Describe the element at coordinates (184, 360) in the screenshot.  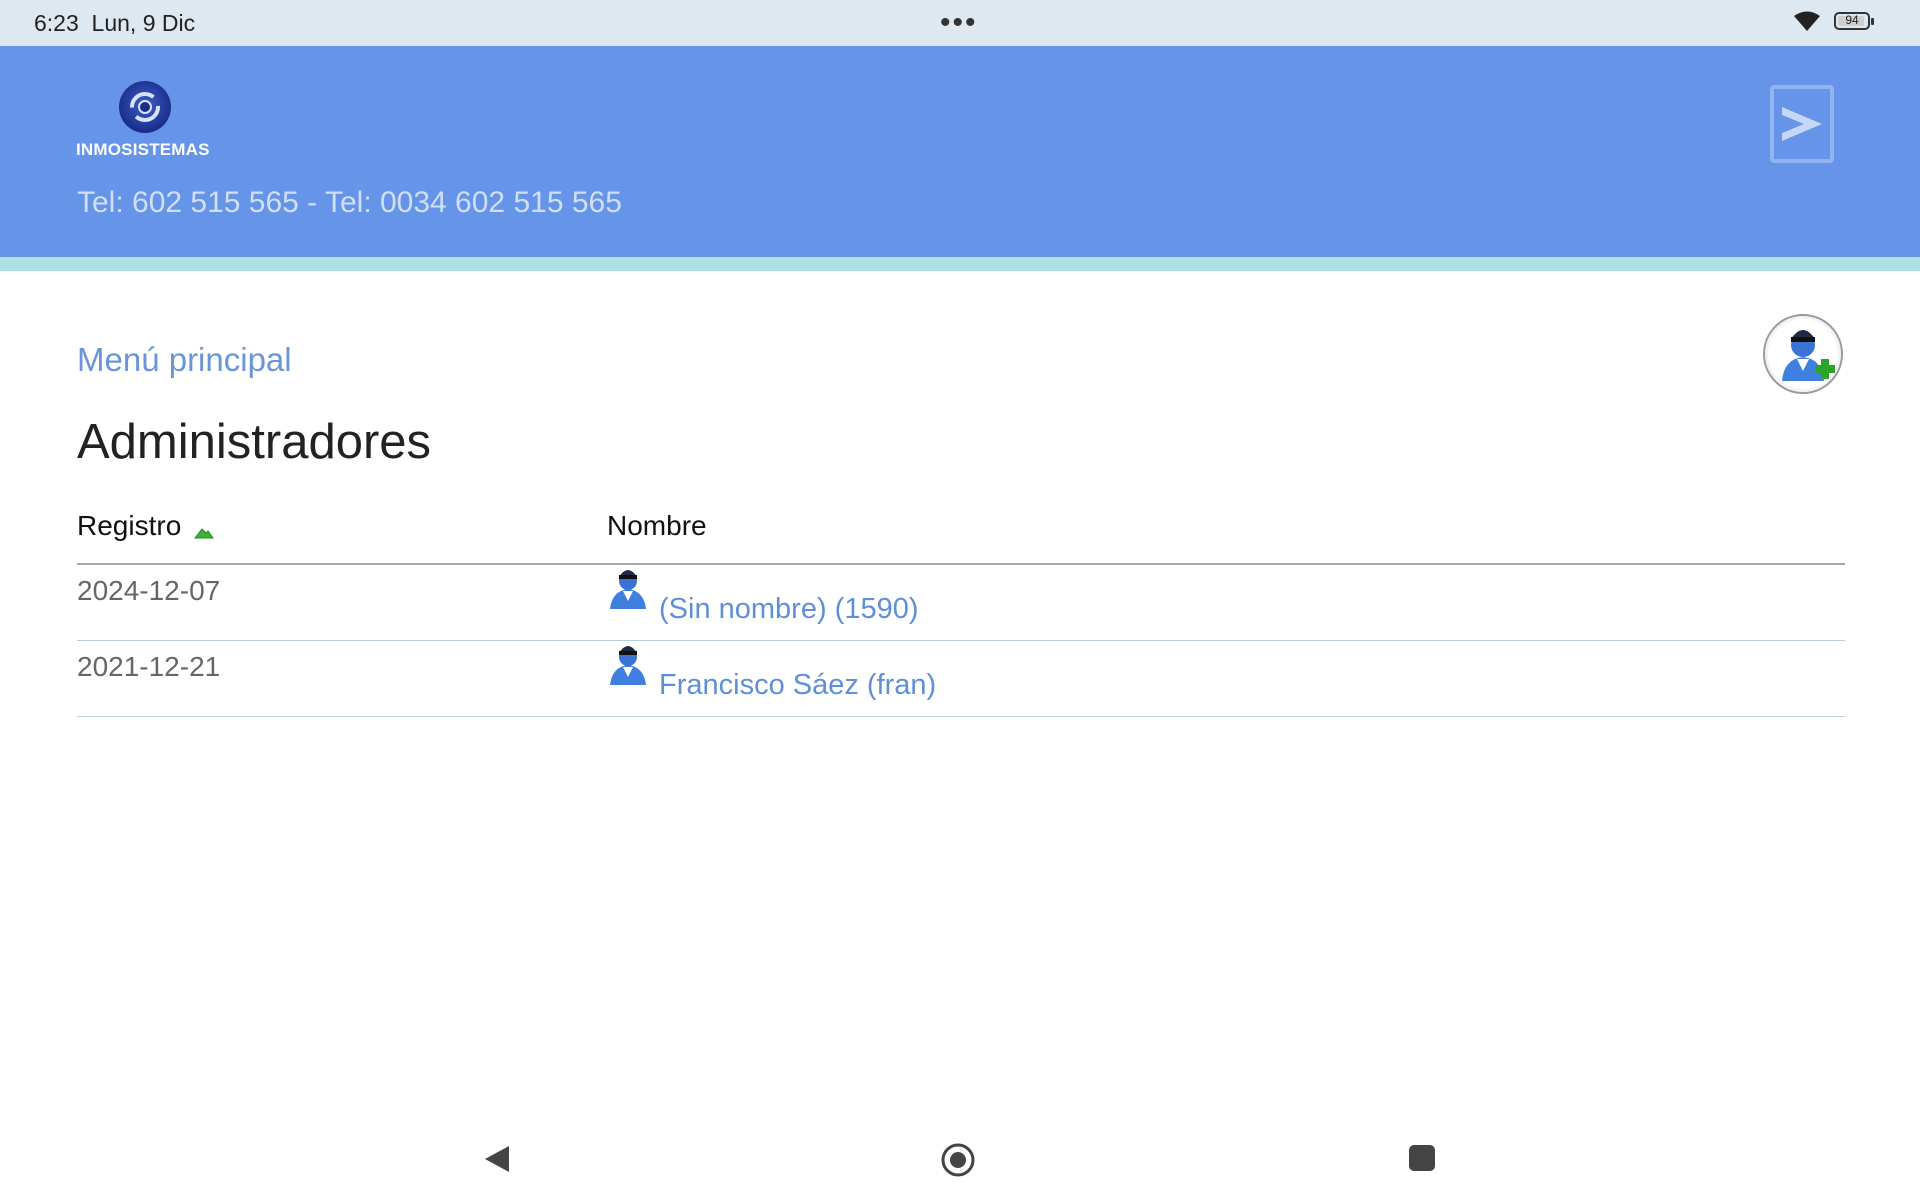
I see `main-menu-link: Menú principal` at that location.